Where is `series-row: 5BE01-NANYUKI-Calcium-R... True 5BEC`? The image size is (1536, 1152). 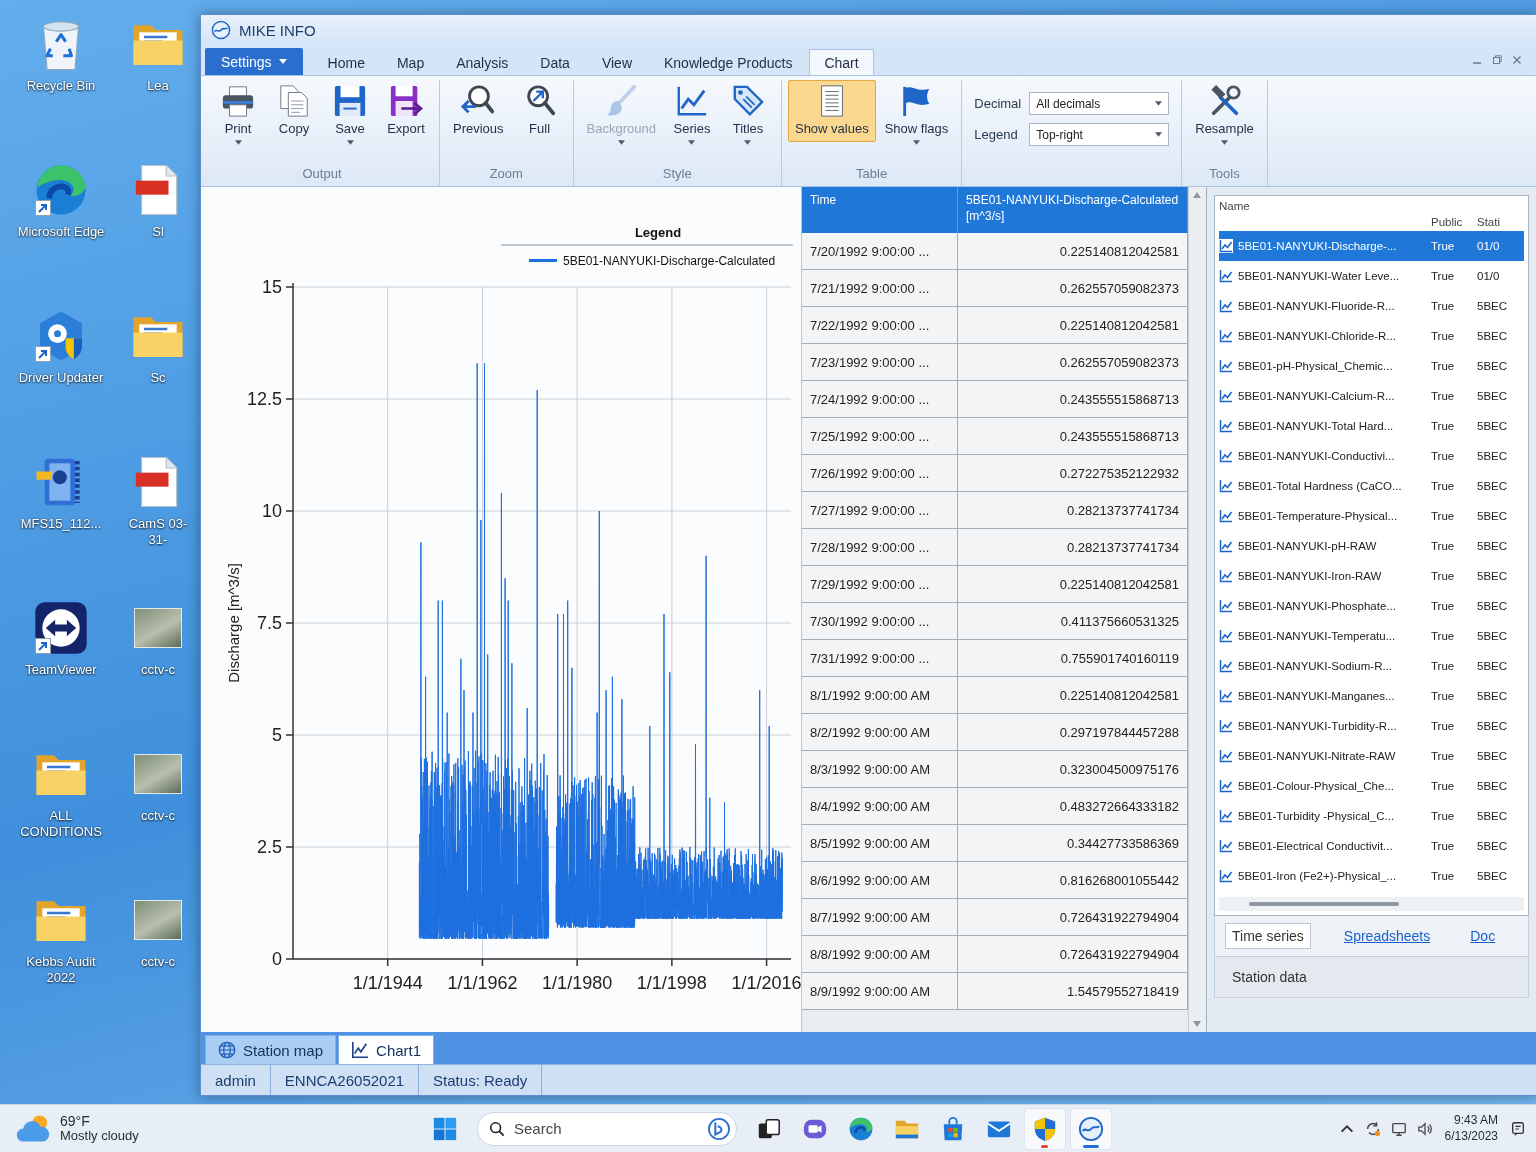
series-row: 5BE01-NANYUKI-Calcium-R... True 5BEC is located at coordinates (1371, 396).